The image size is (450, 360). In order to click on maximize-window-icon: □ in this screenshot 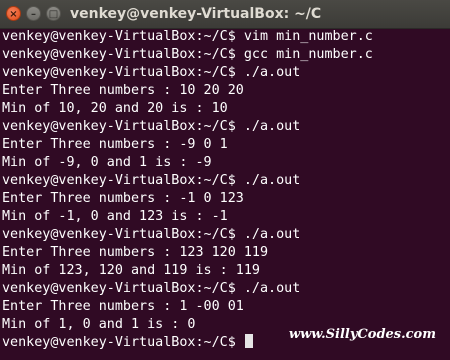, I will do `click(53, 13)`.